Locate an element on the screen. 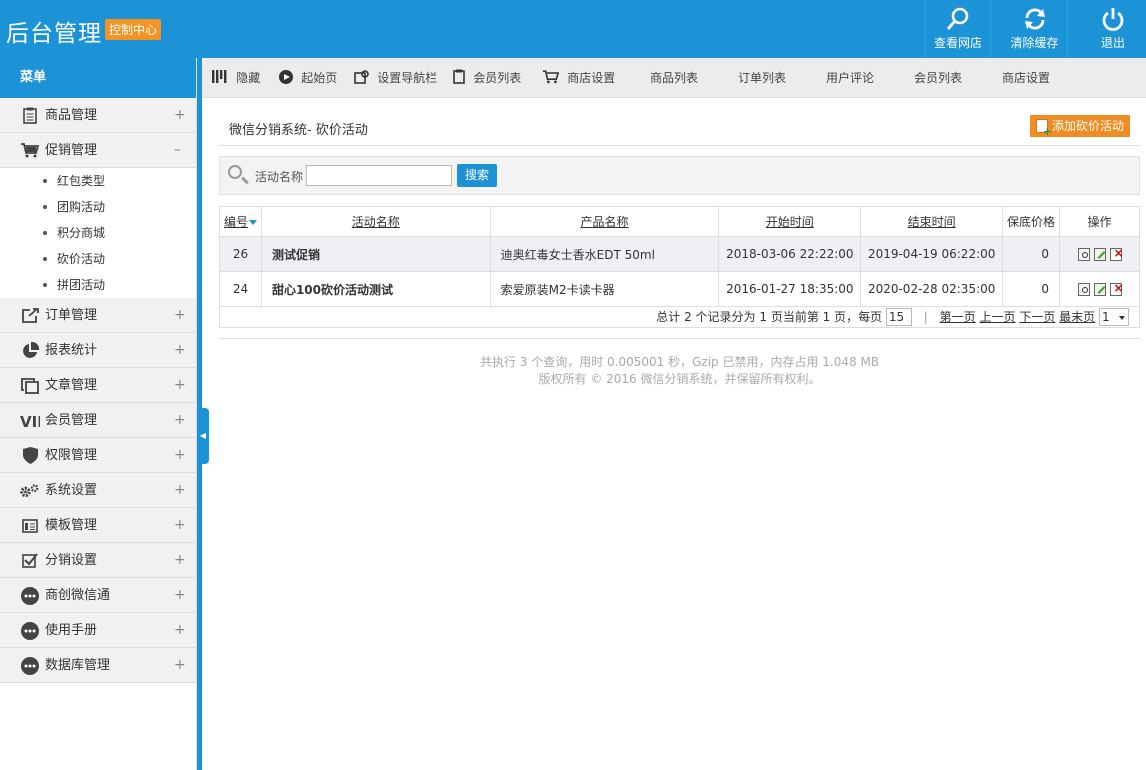 This screenshot has width=1146, height=770. activity-name-input is located at coordinates (379, 175).